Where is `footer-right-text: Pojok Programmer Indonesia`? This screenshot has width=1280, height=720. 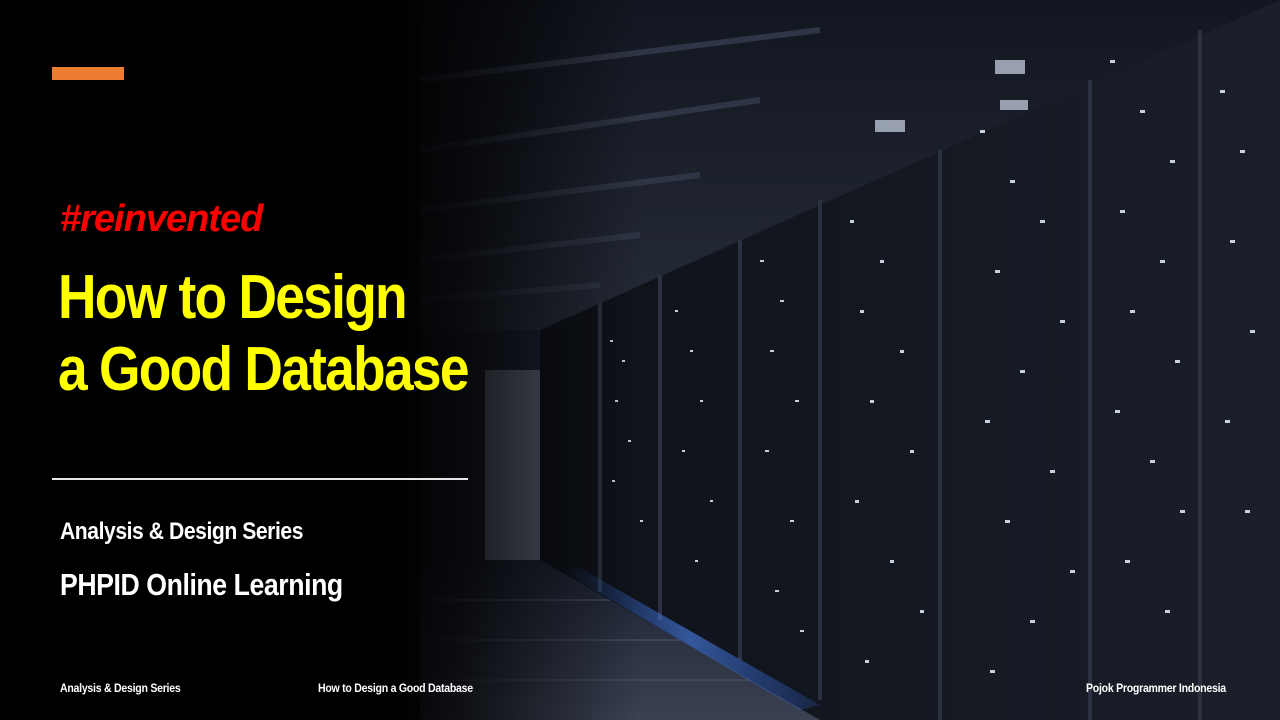 footer-right-text: Pojok Programmer Indonesia is located at coordinates (1156, 688).